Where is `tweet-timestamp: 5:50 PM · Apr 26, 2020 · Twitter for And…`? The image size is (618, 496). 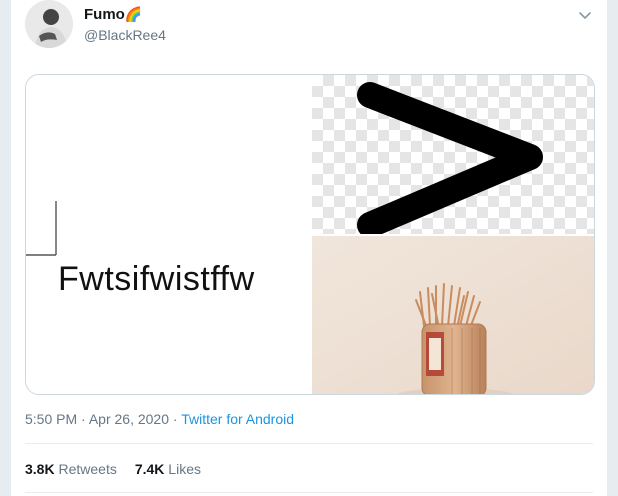 tweet-timestamp: 5:50 PM · Apr 26, 2020 · Twitter for And… is located at coordinates (159, 419).